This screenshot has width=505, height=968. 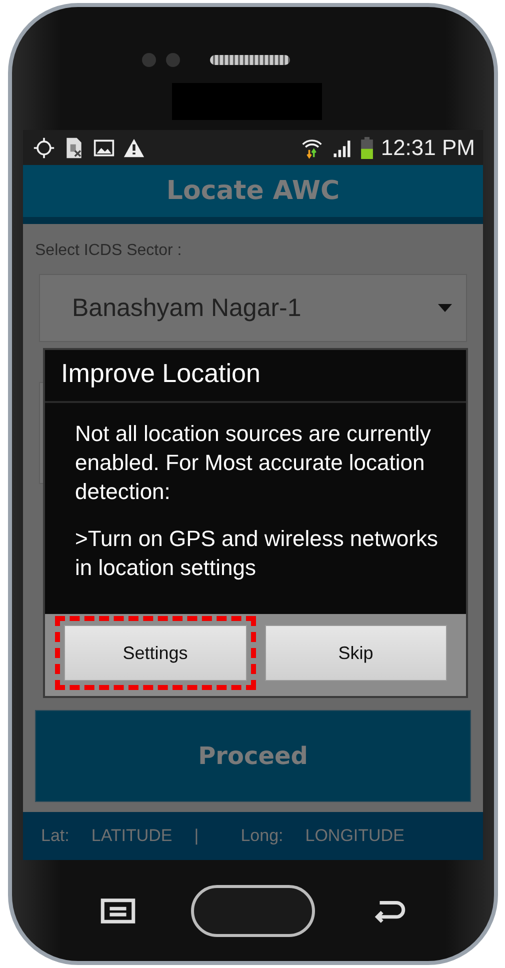 I want to click on crosshair-icon, so click(x=44, y=147).